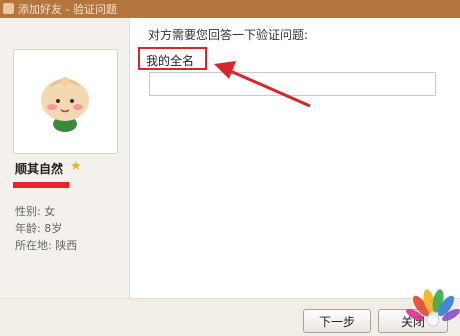 Image resolution: width=460 pixels, height=336 pixels. I want to click on avatar-frame, so click(65, 101).